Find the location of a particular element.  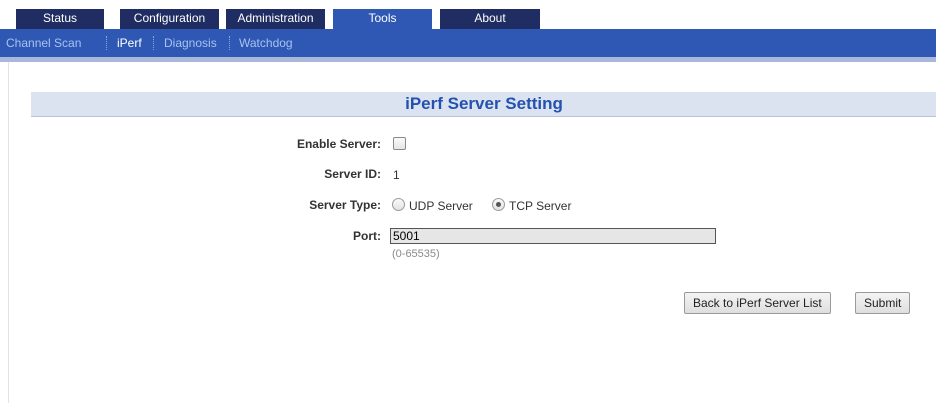

tab-bar-filler is located at coordinates (738, 19).